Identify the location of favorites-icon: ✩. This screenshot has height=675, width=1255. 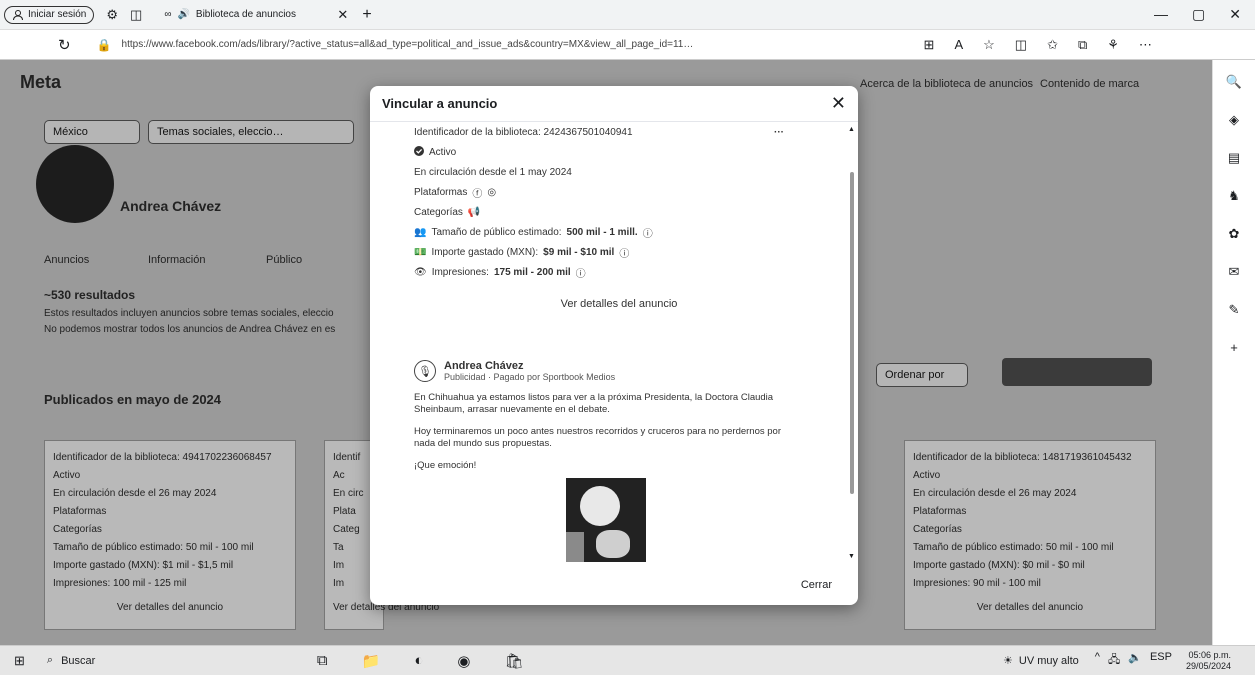
(1052, 45).